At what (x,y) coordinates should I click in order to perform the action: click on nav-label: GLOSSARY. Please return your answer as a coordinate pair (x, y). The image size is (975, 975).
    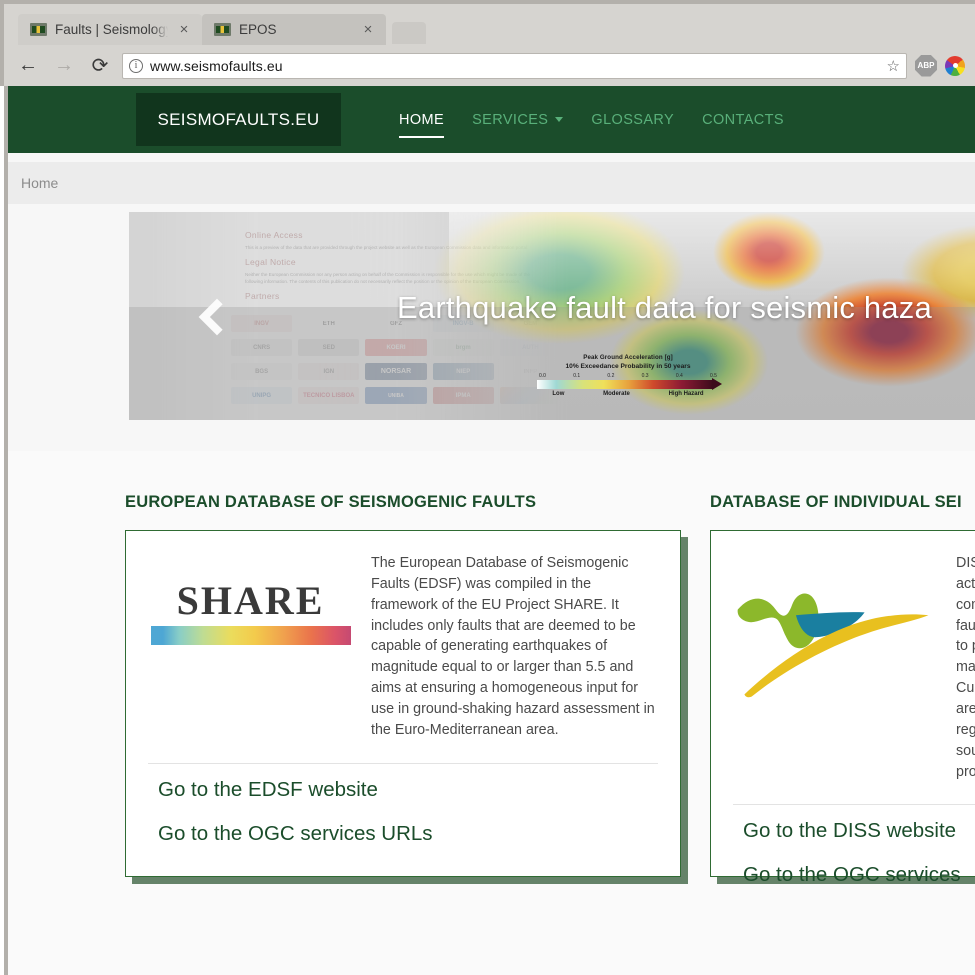
    Looking at the image, I should click on (633, 119).